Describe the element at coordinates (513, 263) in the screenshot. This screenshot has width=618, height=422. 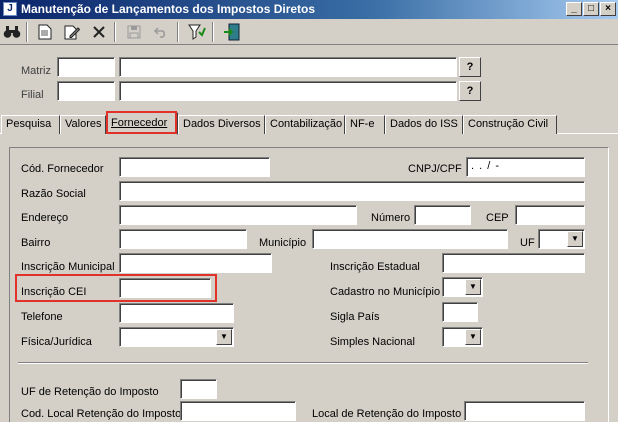
I see `inscricao-estadual-field` at that location.